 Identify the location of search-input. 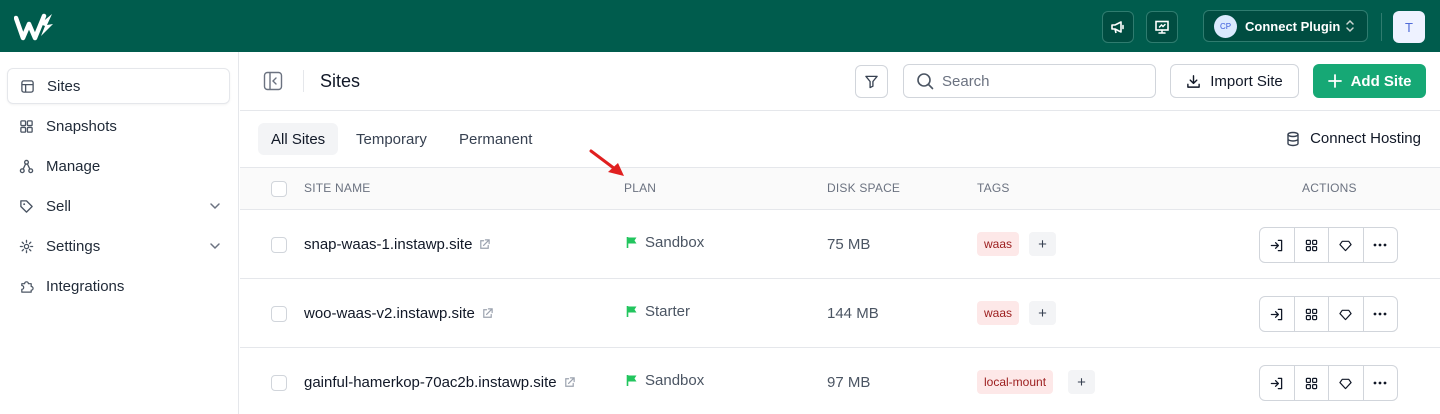
(1042, 81).